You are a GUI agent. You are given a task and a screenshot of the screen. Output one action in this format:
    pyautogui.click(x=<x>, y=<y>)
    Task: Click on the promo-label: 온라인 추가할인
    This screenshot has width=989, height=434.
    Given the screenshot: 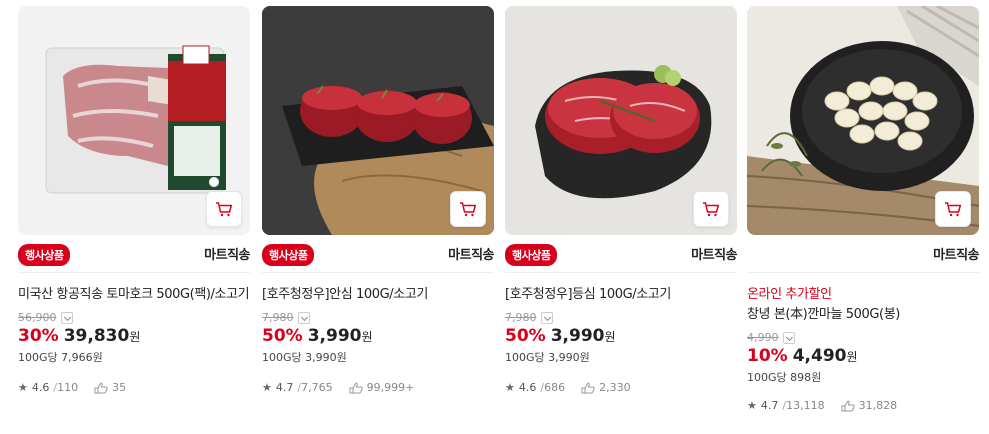 What is the action you would take?
    pyautogui.click(x=789, y=294)
    